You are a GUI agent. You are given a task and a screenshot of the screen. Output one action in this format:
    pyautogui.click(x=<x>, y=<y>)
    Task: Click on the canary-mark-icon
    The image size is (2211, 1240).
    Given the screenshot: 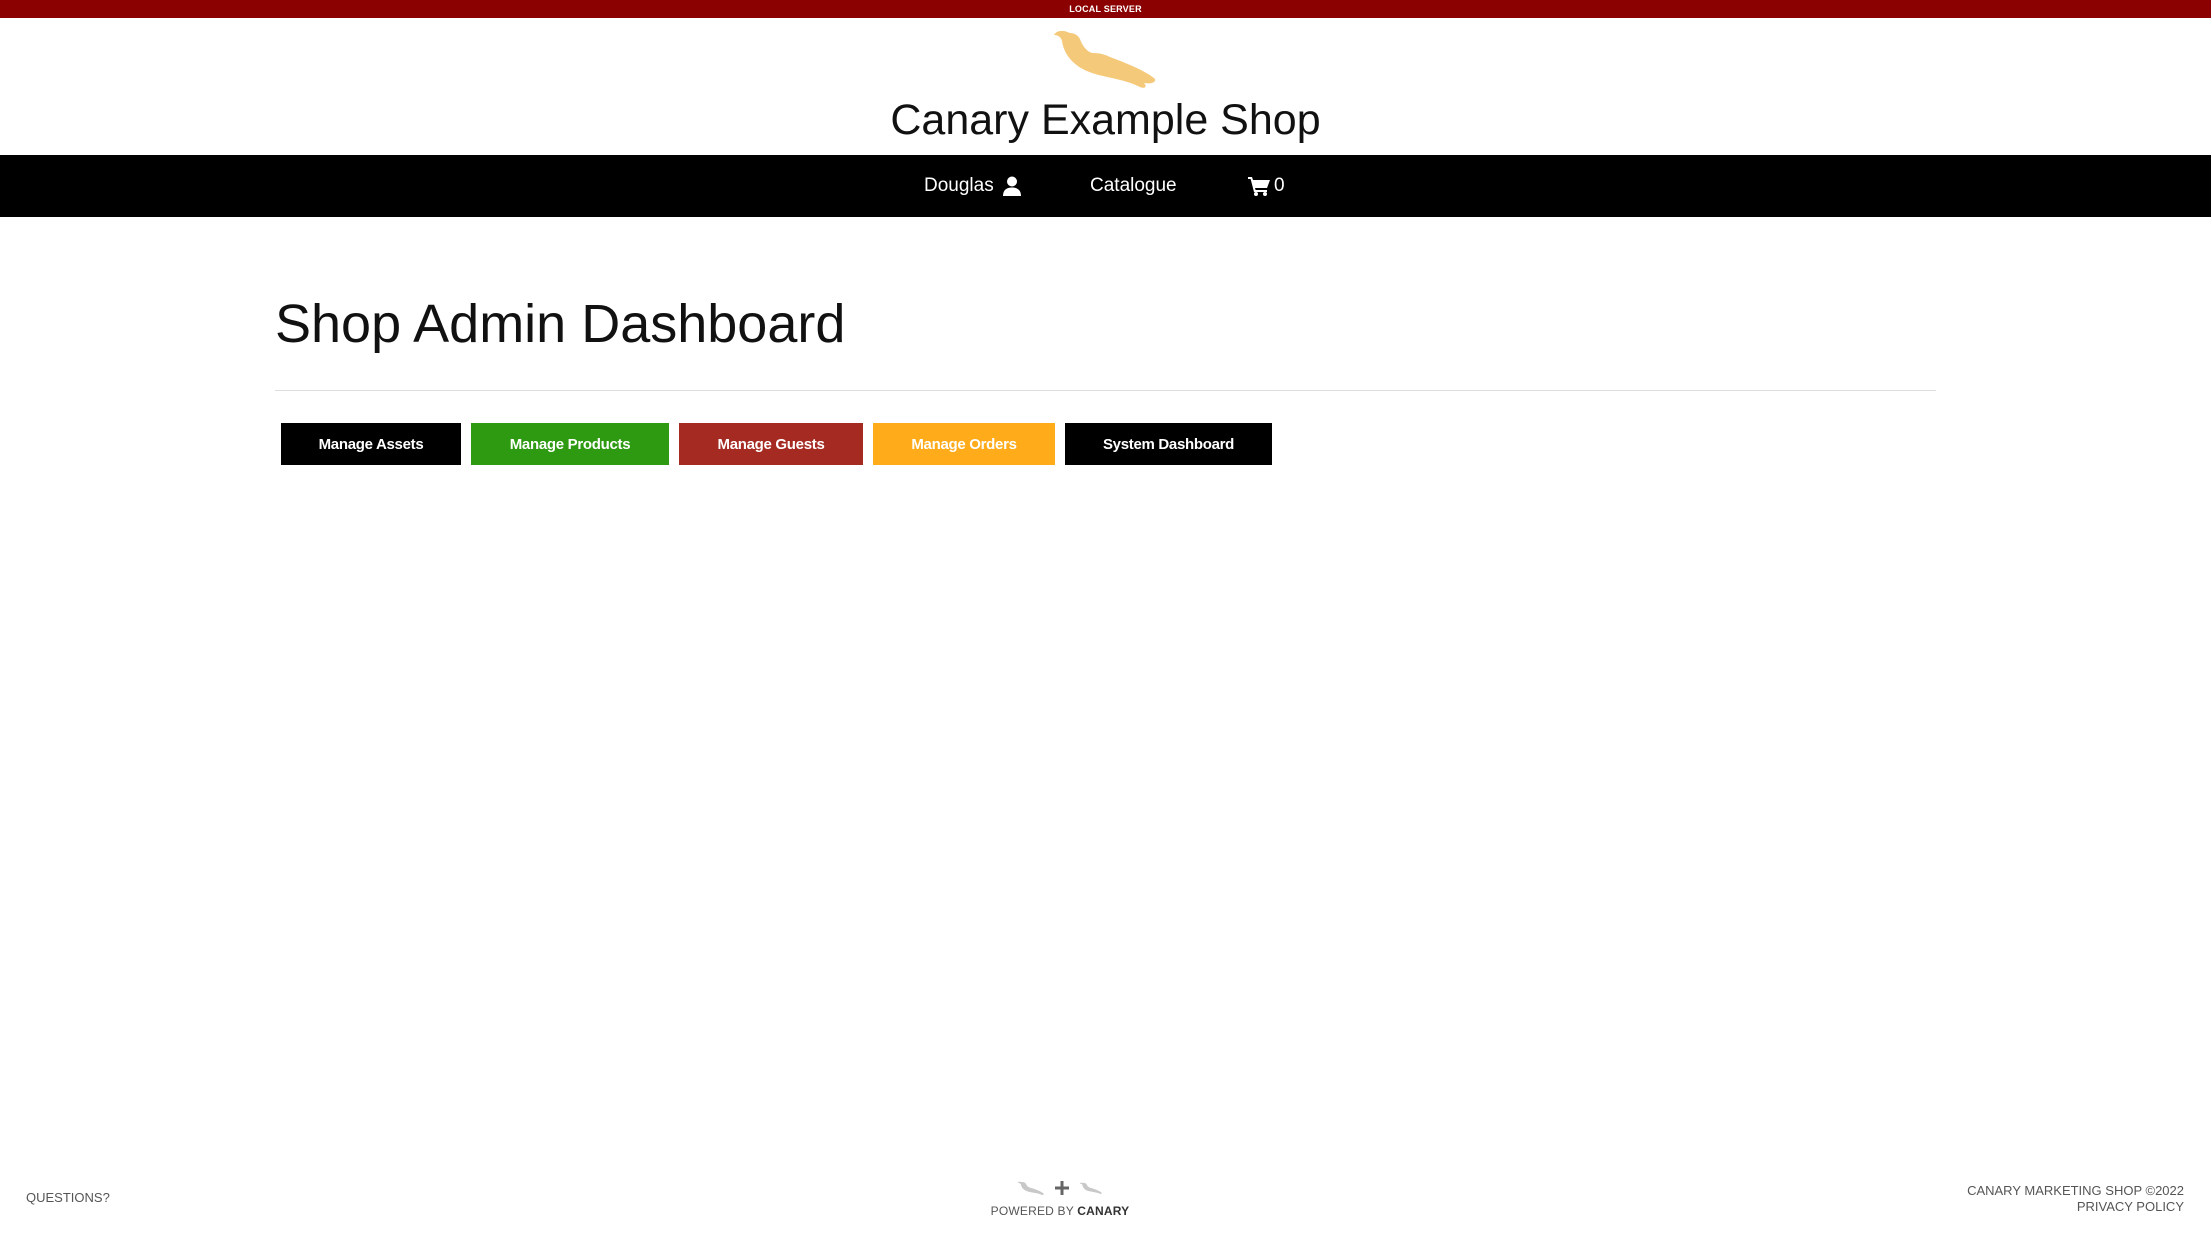 What is the action you would take?
    pyautogui.click(x=1091, y=1188)
    